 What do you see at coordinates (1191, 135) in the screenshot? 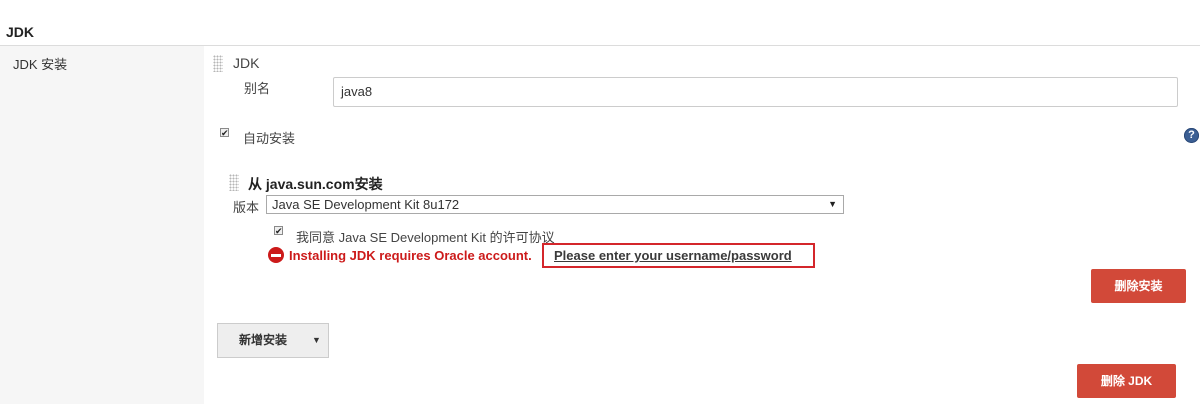
I see `help-icon: ?` at bounding box center [1191, 135].